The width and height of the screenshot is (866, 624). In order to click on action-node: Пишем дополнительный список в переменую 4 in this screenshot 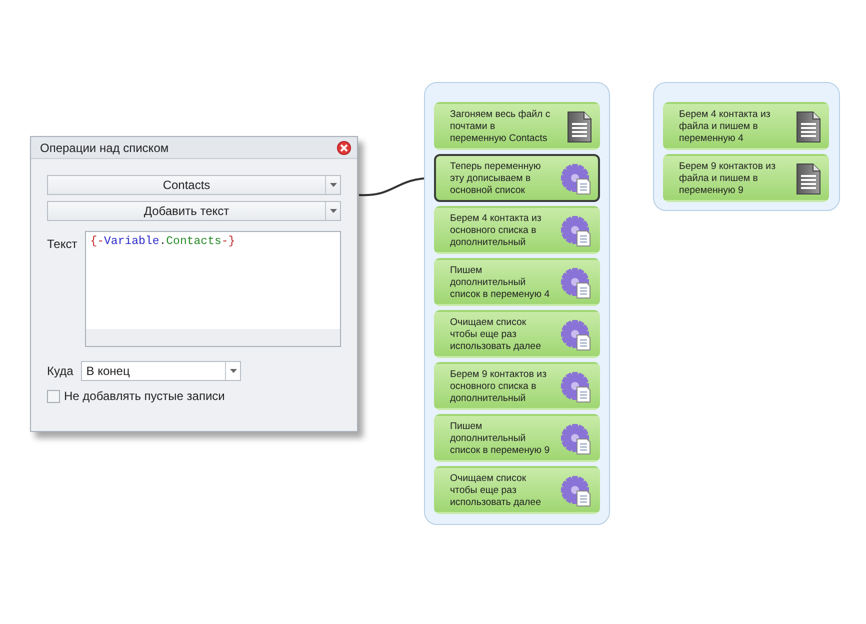, I will do `click(517, 282)`.